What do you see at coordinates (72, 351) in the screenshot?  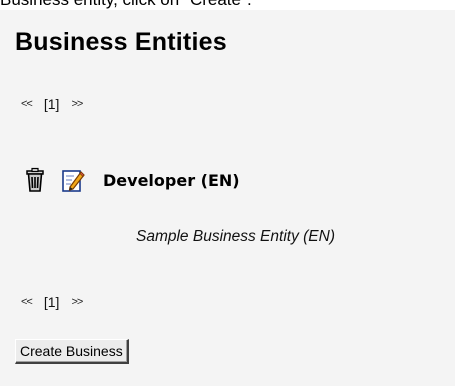 I see `create-business-button: Create Business` at bounding box center [72, 351].